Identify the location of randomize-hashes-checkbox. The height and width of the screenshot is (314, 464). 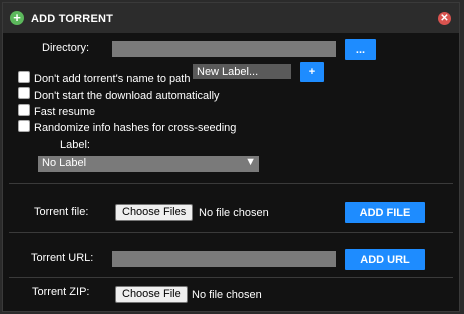
(24, 126).